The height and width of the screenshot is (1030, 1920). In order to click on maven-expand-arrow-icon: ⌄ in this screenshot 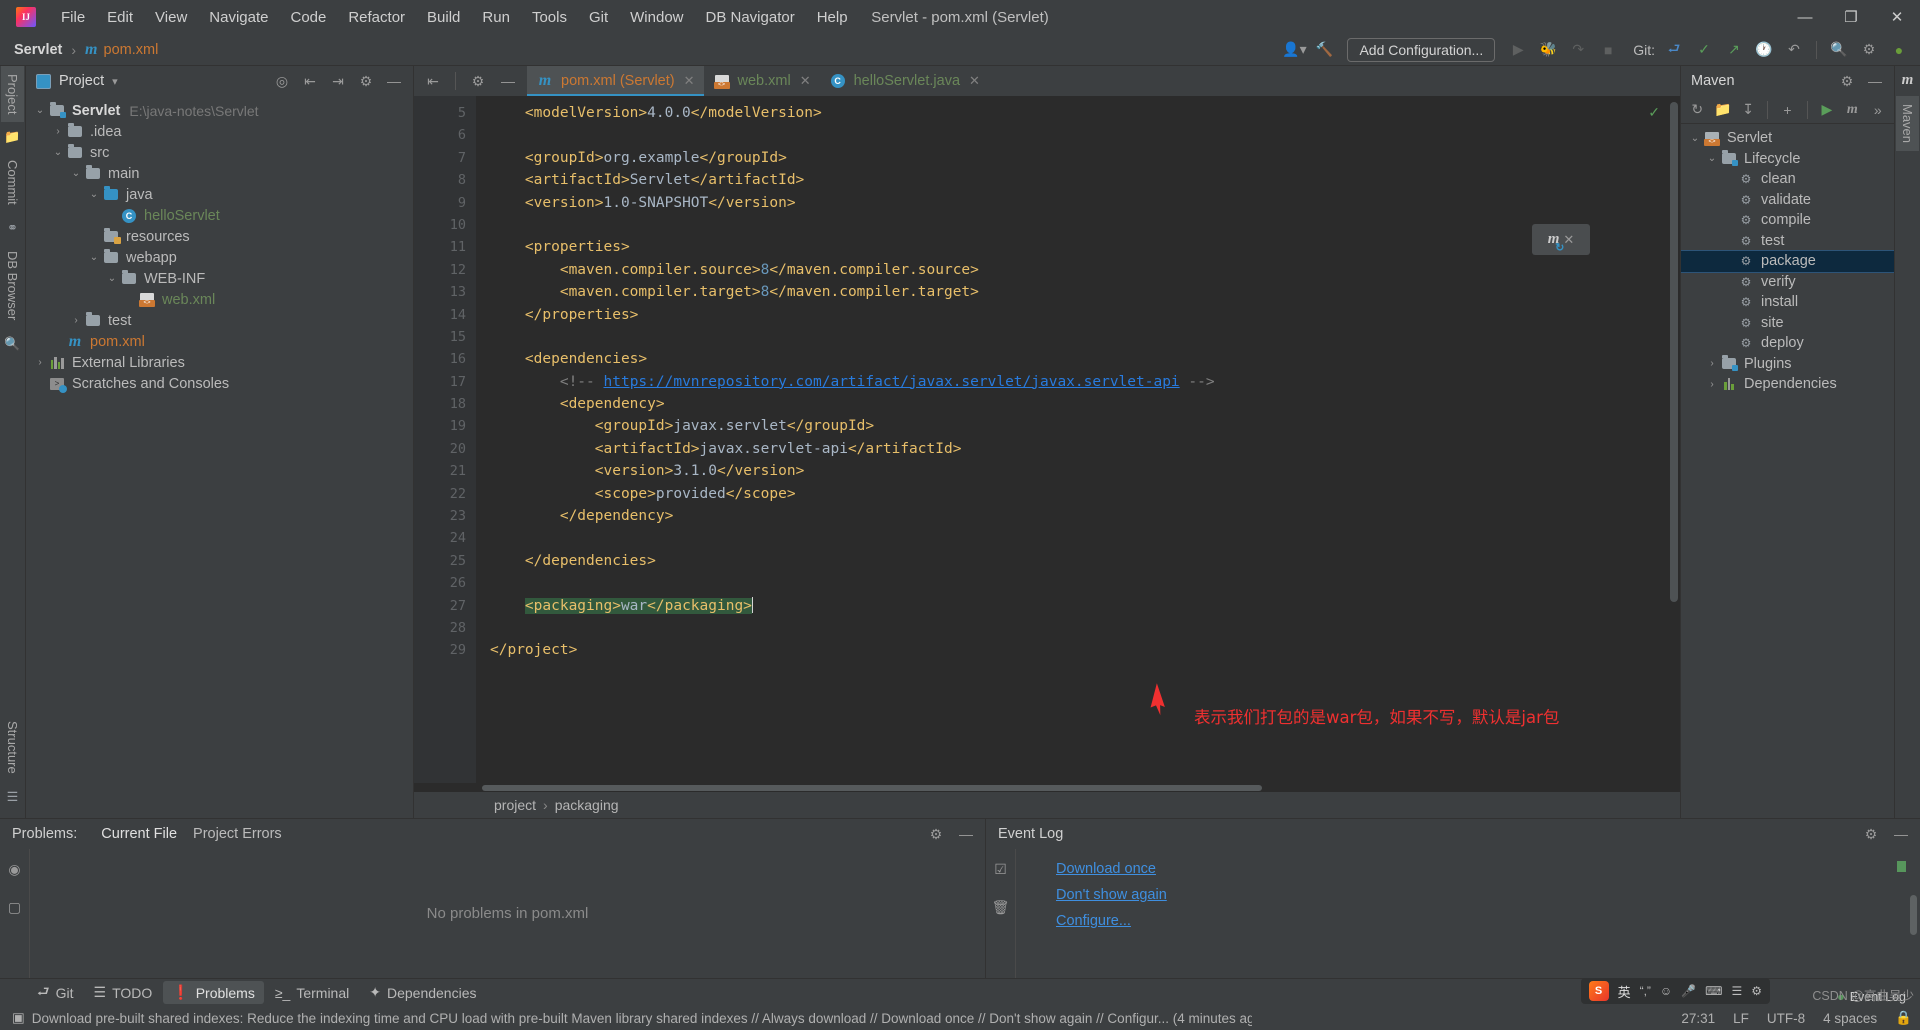, I will do `click(1712, 158)`.